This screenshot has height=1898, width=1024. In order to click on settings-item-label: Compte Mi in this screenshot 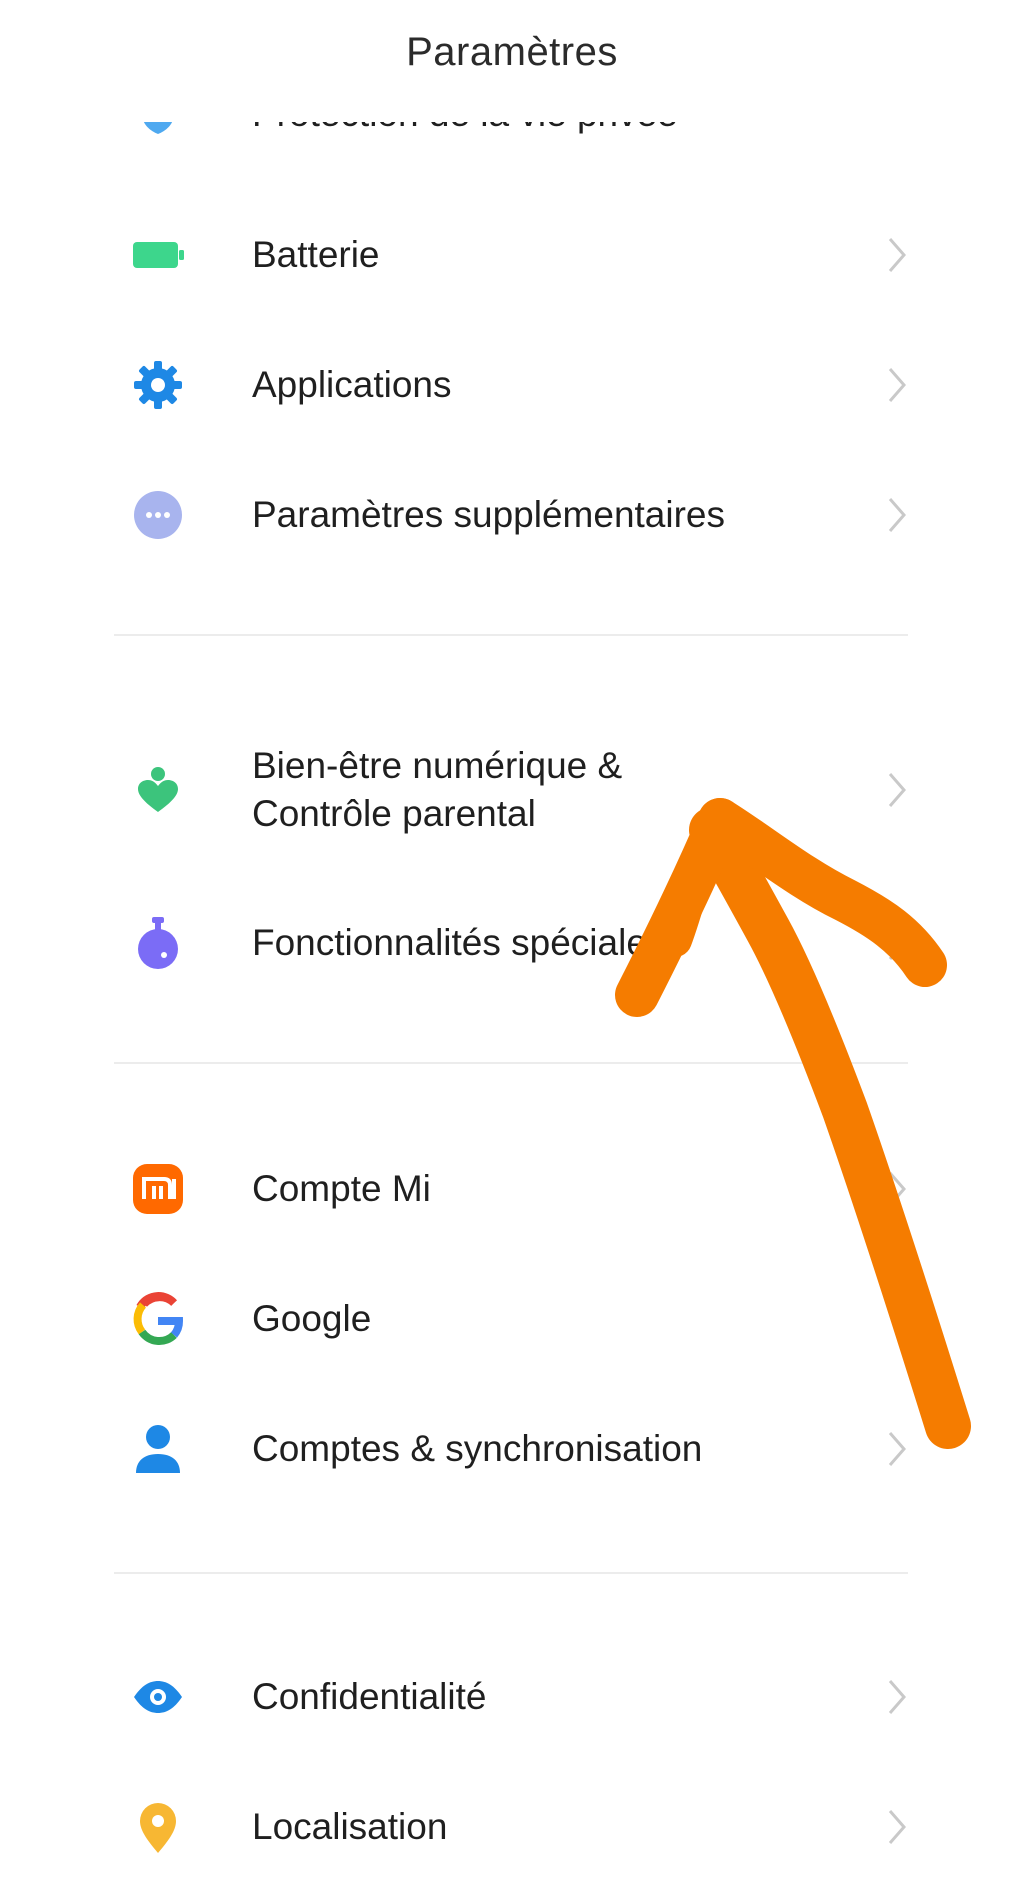, I will do `click(341, 1188)`.